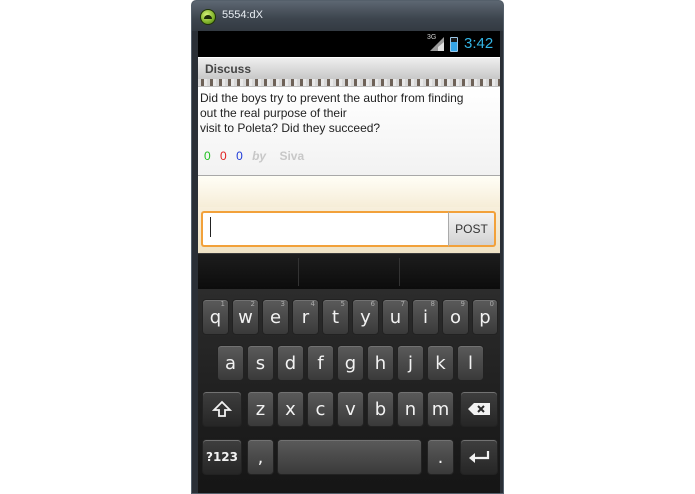 This screenshot has height=494, width=695. What do you see at coordinates (395, 317) in the screenshot?
I see `key-u: u7` at bounding box center [395, 317].